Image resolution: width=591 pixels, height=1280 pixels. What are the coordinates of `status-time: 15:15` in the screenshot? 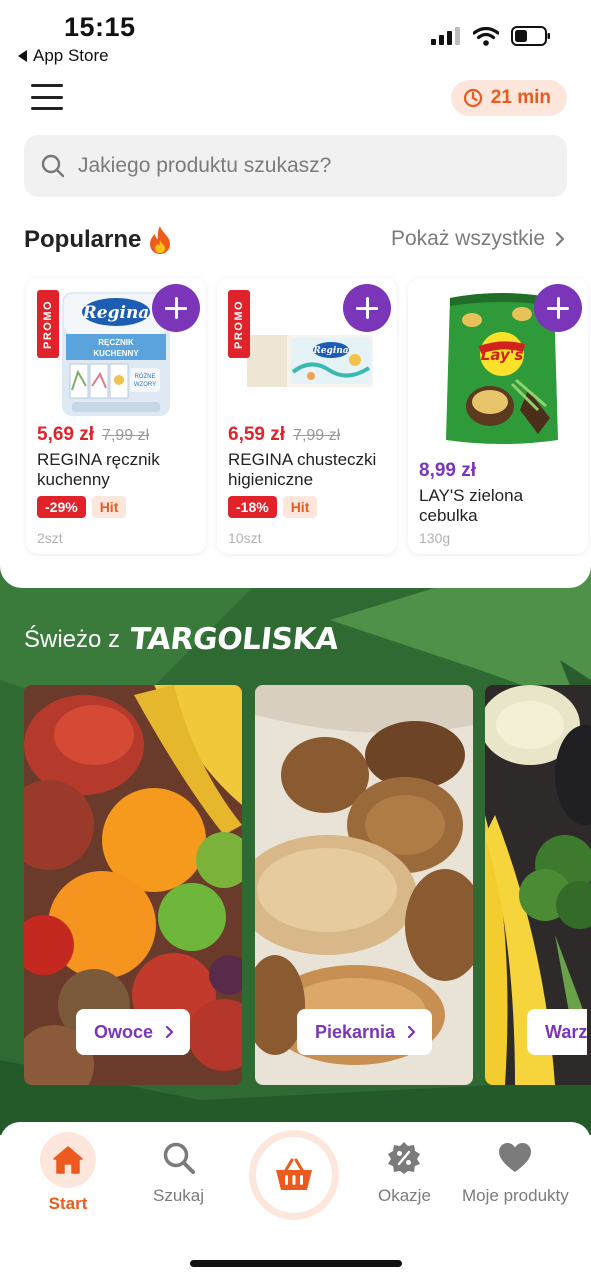 It's located at (100, 27).